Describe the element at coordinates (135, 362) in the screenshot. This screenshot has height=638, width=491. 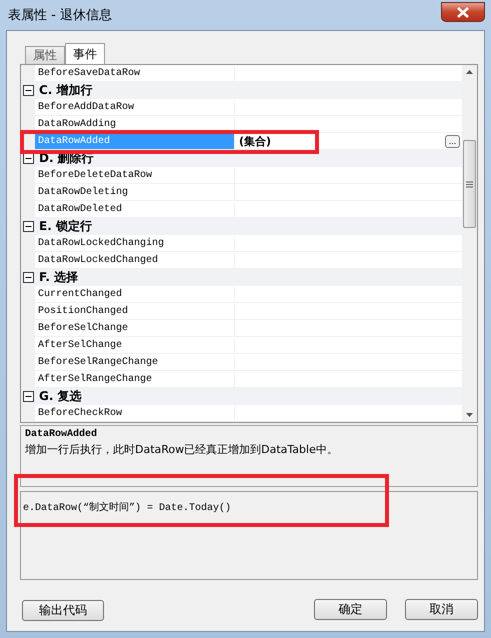
I see `property-name: BeforeSelRangeChange` at that location.